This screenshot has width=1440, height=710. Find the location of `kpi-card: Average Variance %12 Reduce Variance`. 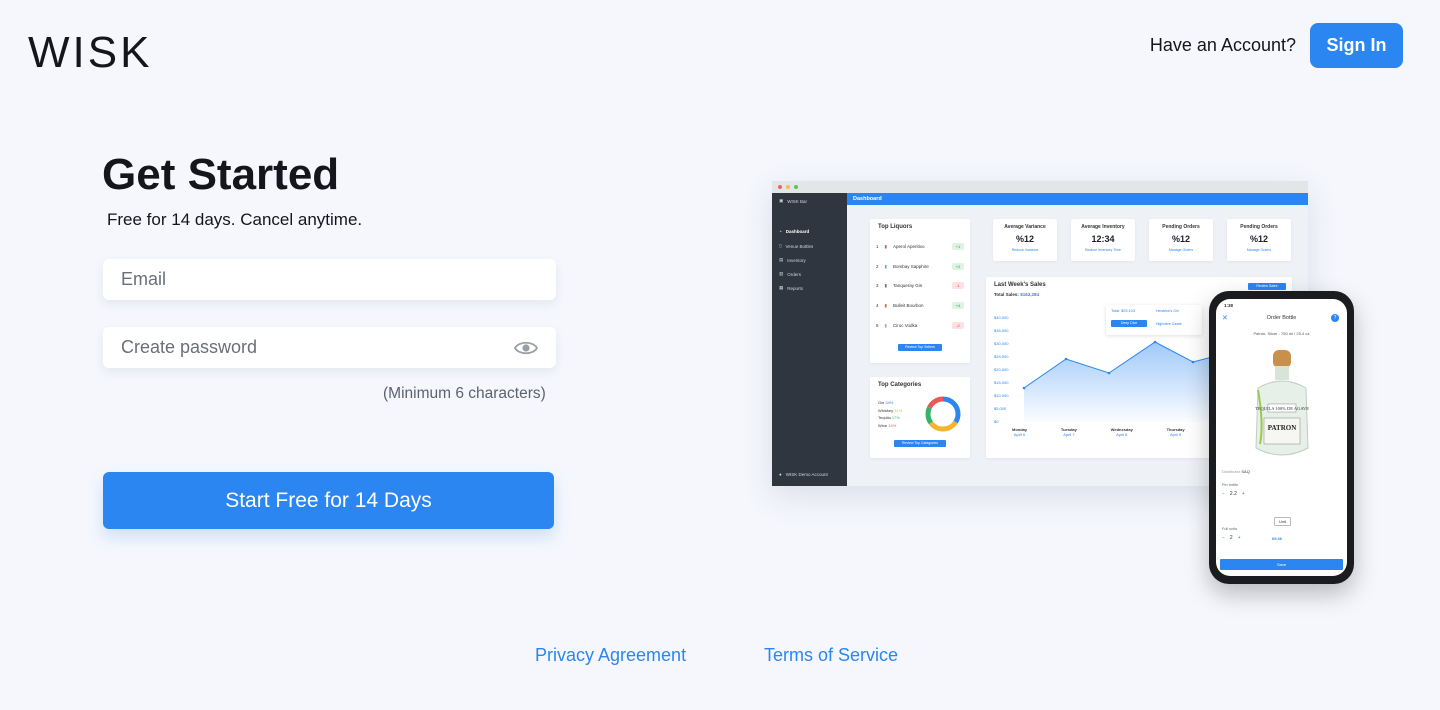

kpi-card: Average Variance %12 Reduce Variance is located at coordinates (1025, 240).